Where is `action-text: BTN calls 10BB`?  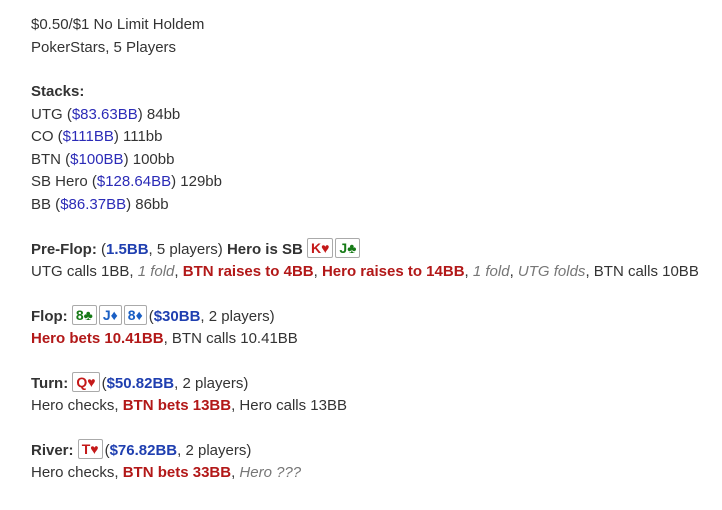
action-text: BTN calls 10BB is located at coordinates (646, 271).